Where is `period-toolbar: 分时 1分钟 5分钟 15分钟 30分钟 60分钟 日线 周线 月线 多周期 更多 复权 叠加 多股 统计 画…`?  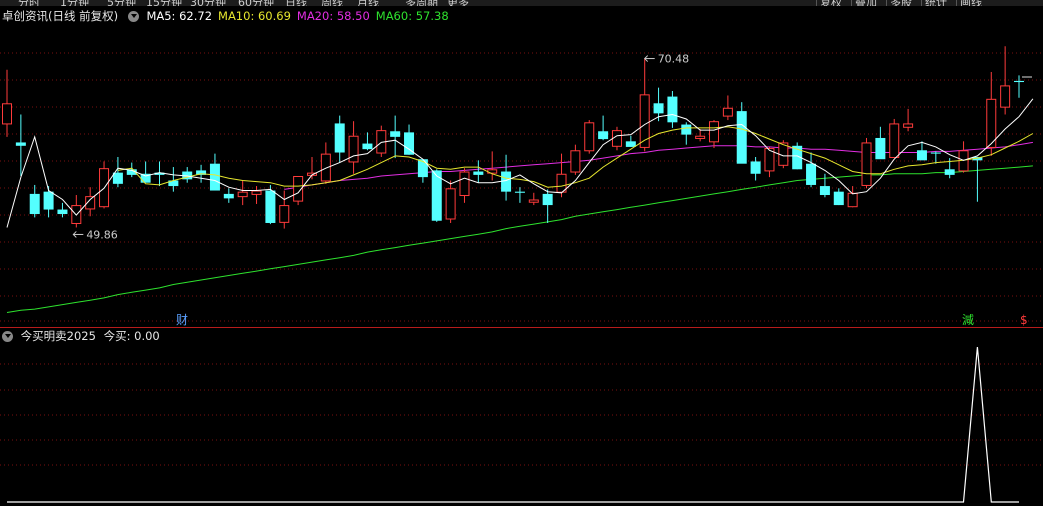
period-toolbar: 分时 1分钟 5分钟 15分钟 30分钟 60分钟 日线 周线 月线 多周期 更多 复权 叠加 多股 统计 画… is located at coordinates (521, 3).